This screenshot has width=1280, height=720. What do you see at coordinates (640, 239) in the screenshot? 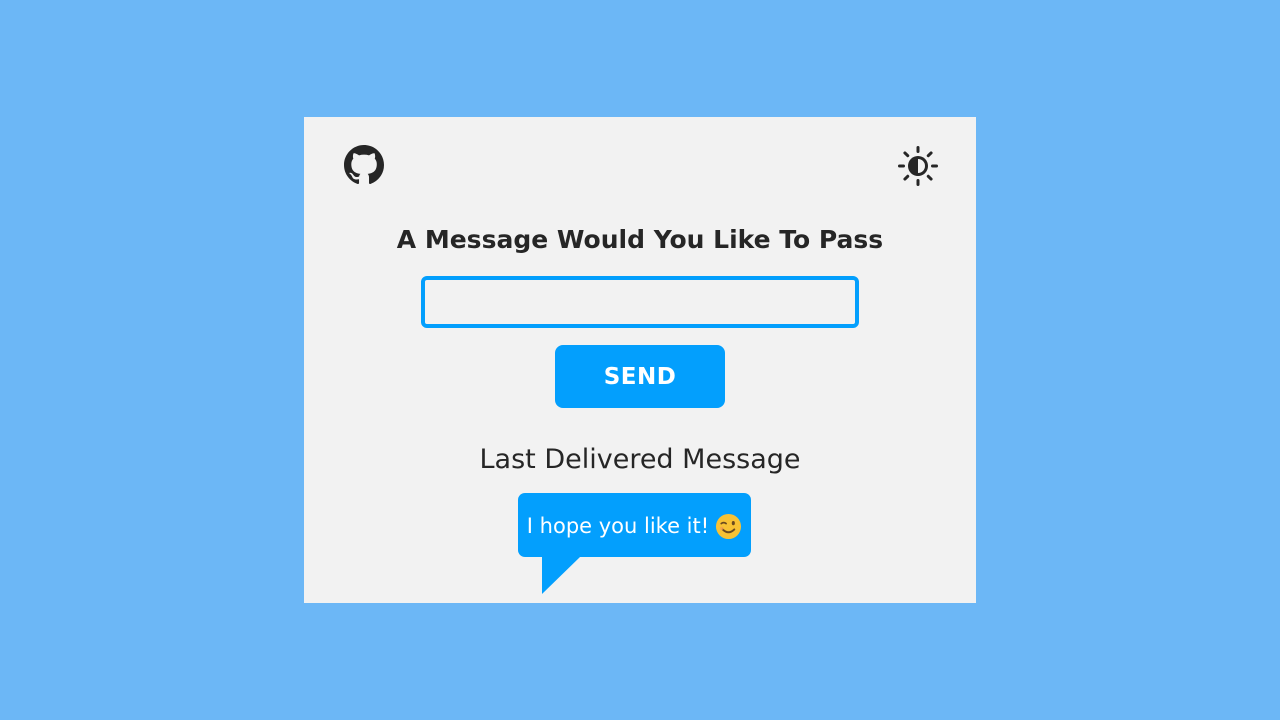
I see `page-title: A Message Would You Like To Pass` at bounding box center [640, 239].